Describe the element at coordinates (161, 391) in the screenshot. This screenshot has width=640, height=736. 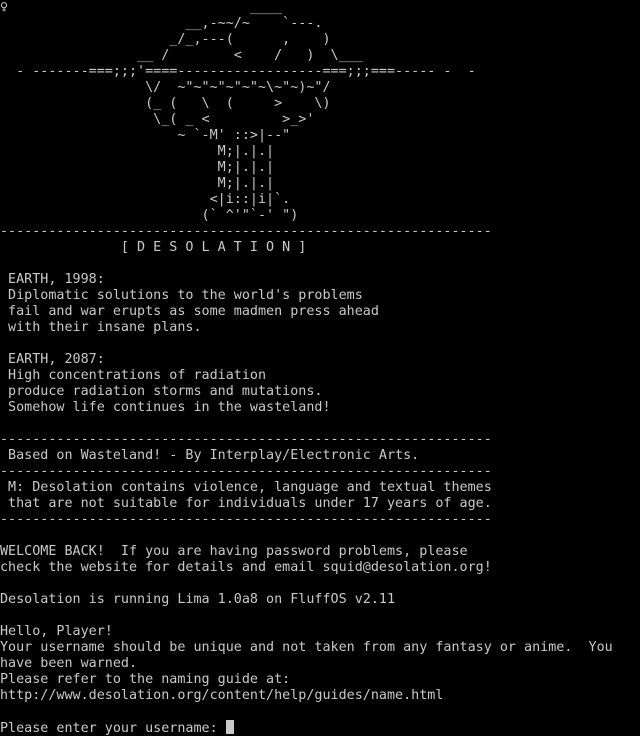
I see `line-text: produce radiation storms and mutations.` at that location.